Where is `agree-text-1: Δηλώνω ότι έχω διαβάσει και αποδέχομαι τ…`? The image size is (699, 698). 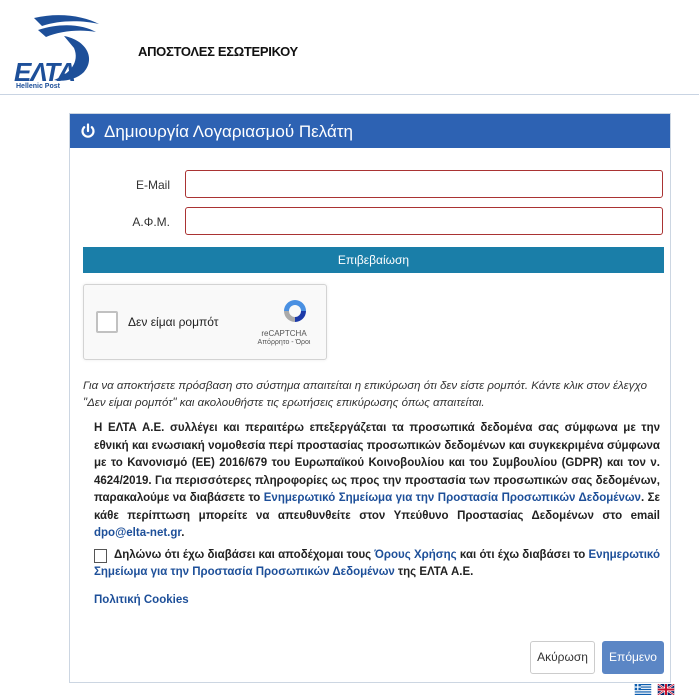 agree-text-1: Δηλώνω ότι έχω διαβάσει και αποδέχομαι τ… is located at coordinates (244, 555).